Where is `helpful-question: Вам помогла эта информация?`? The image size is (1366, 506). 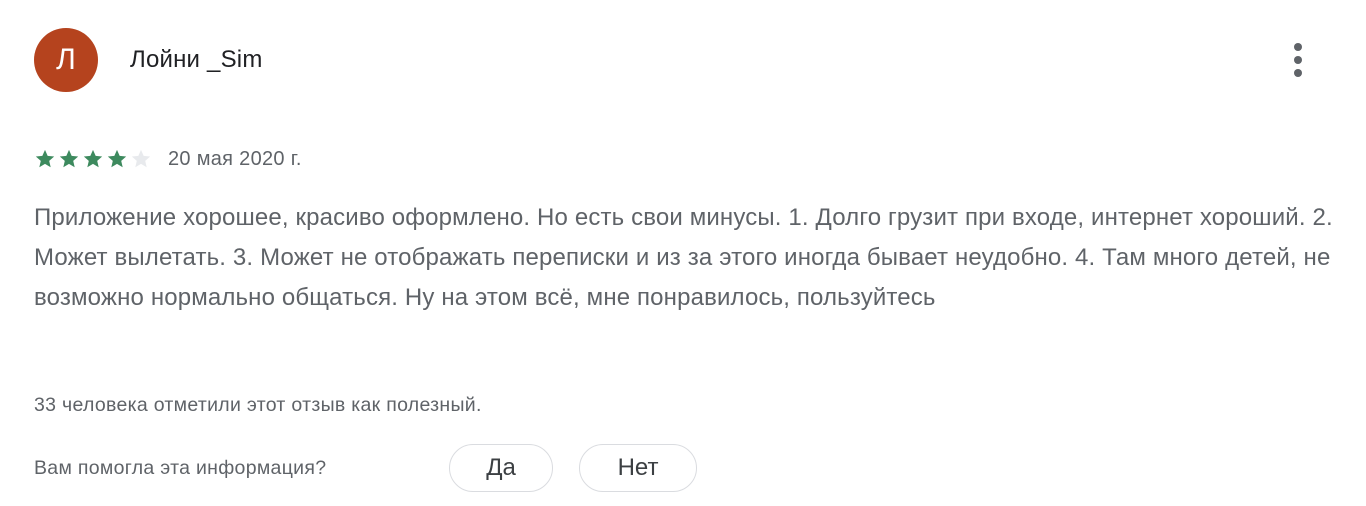
helpful-question: Вам помогла эта информация? is located at coordinates (180, 468).